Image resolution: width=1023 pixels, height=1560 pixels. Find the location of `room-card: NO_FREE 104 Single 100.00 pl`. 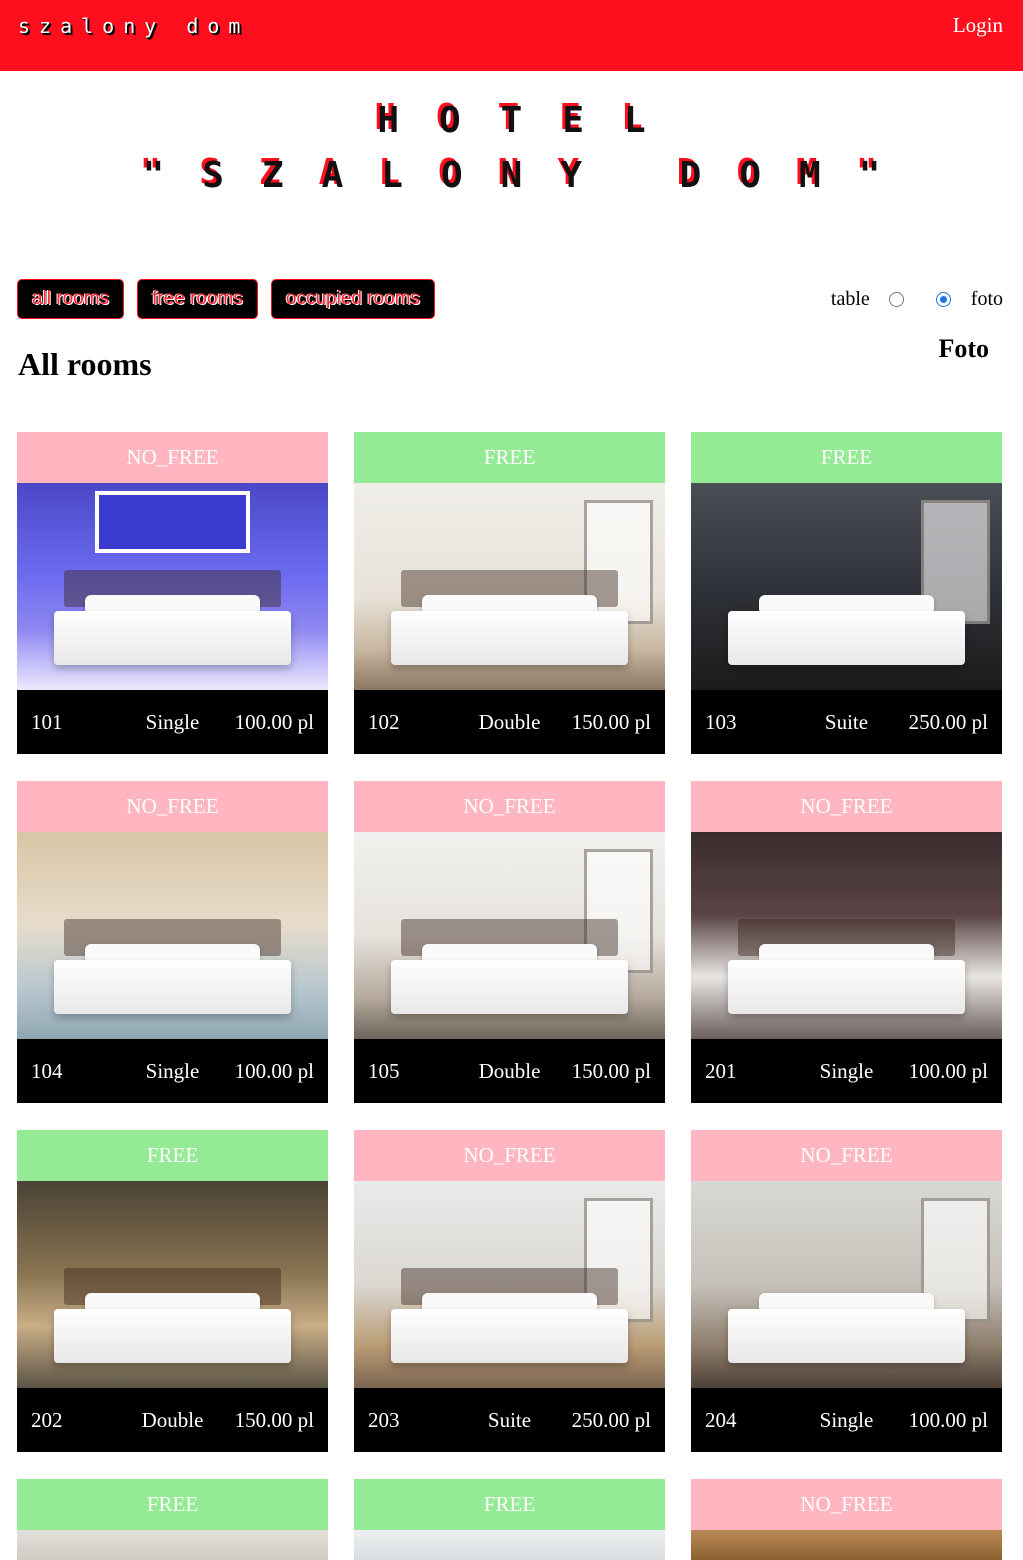

room-card: NO_FREE 104 Single 100.00 pl is located at coordinates (172, 942).